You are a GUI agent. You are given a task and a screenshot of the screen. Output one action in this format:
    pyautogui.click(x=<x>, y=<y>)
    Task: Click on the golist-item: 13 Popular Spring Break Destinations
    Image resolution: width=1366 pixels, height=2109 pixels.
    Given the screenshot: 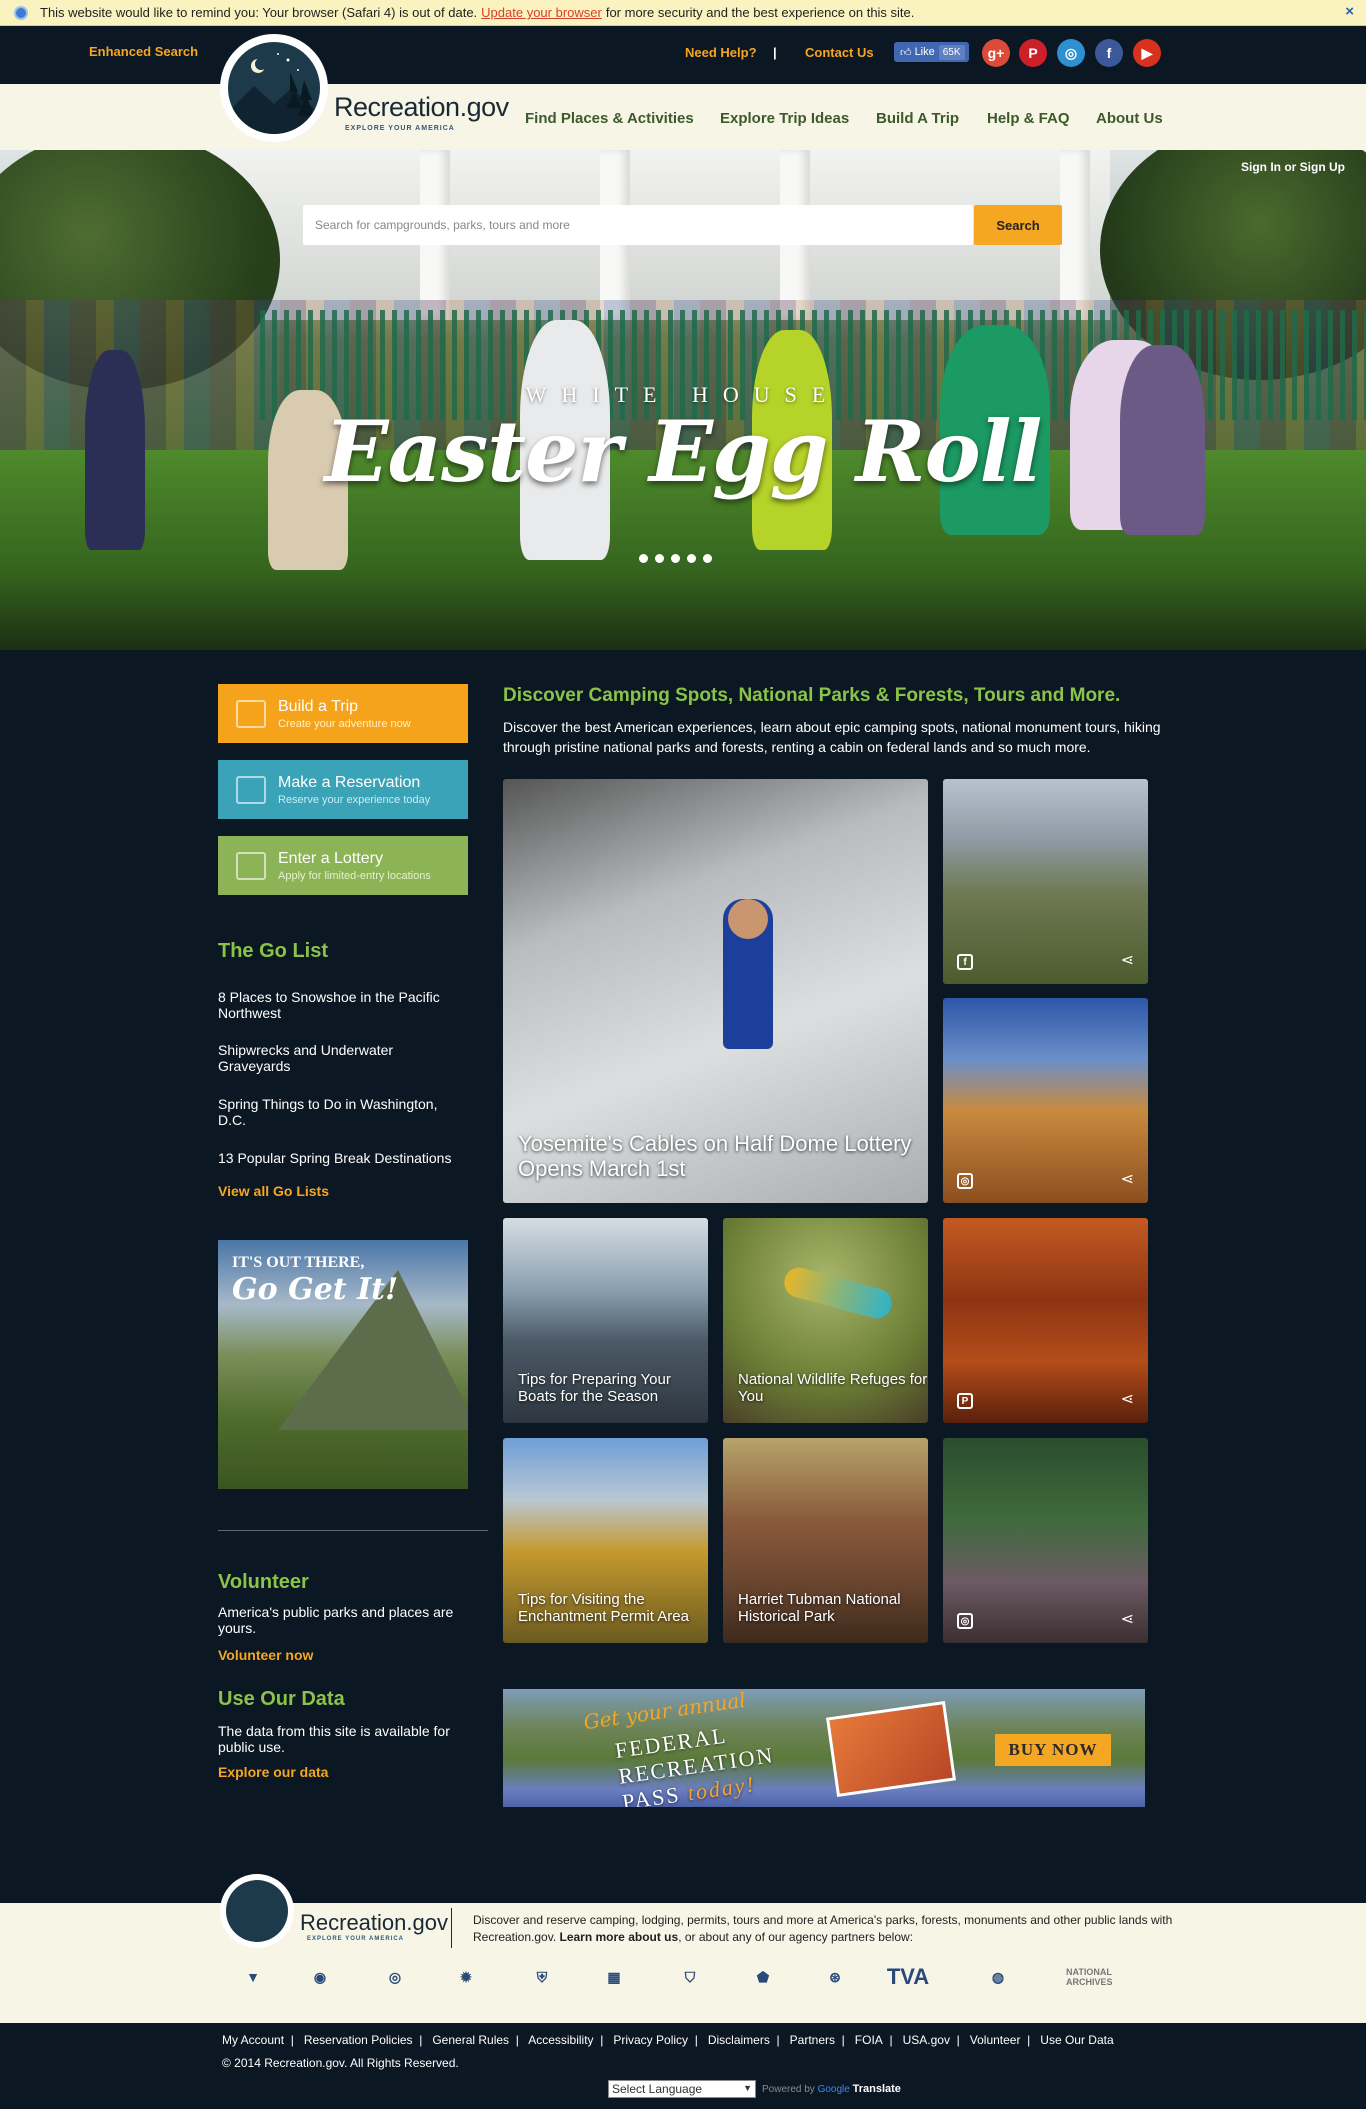 What is the action you would take?
    pyautogui.click(x=338, y=1158)
    